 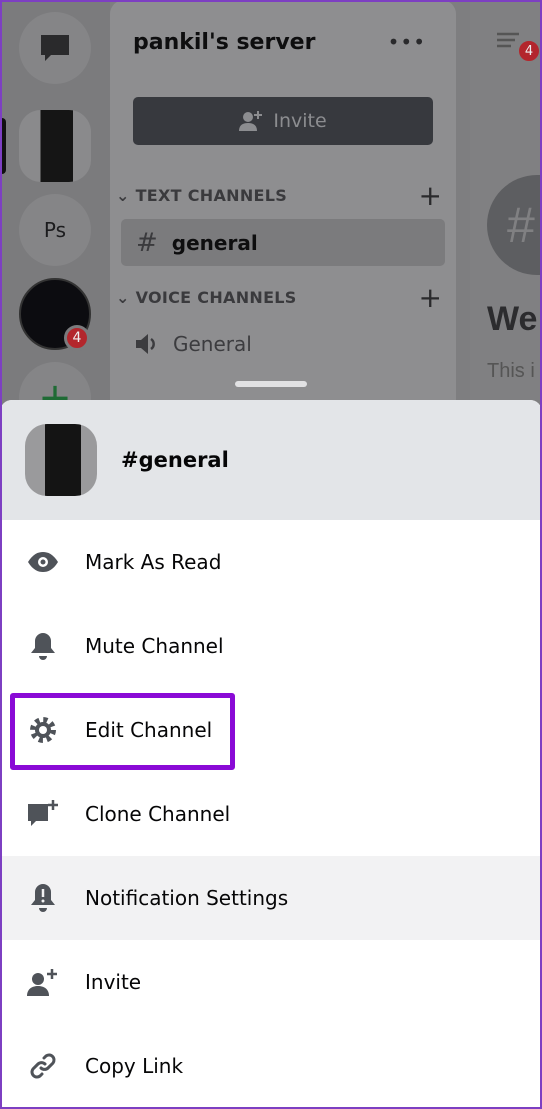 I want to click on chat-preview: 4 # We This i, so click(x=506, y=200).